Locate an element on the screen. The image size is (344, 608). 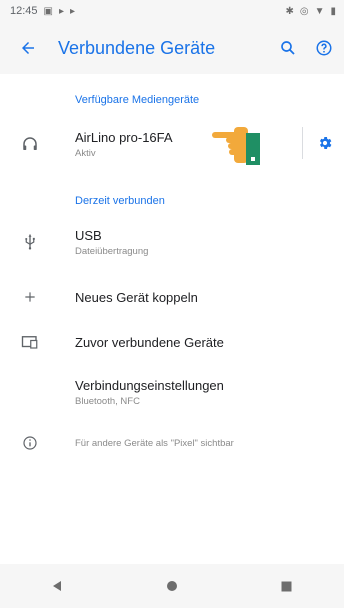
pointing-hand-icon is located at coordinates (236, 146).